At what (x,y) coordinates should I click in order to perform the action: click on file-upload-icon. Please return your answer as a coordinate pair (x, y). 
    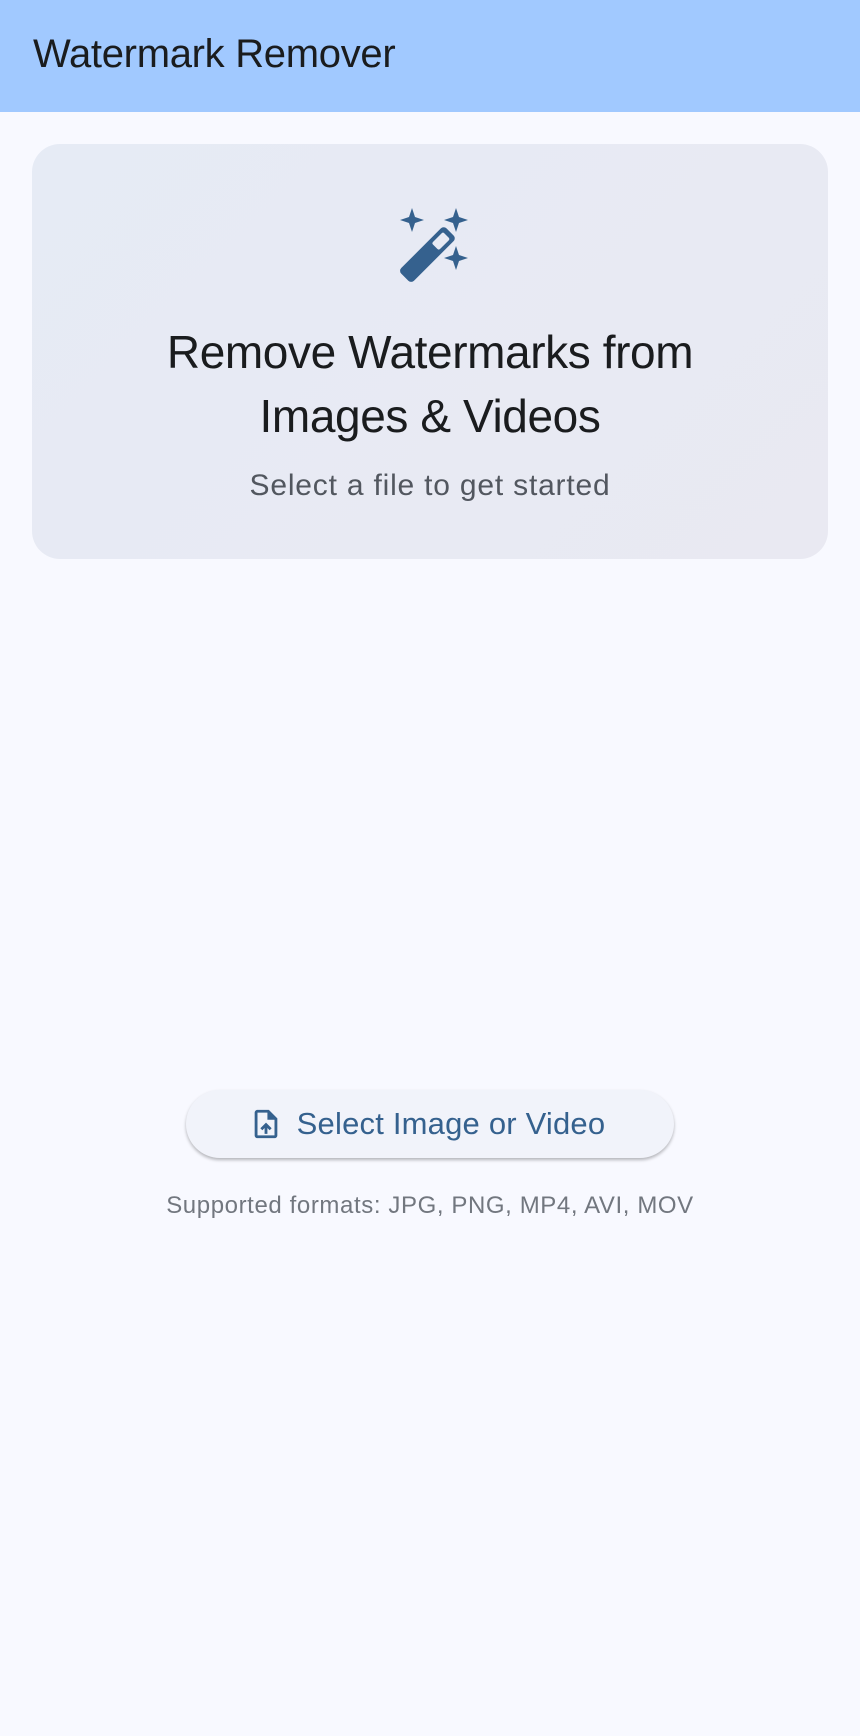
    Looking at the image, I should click on (266, 1124).